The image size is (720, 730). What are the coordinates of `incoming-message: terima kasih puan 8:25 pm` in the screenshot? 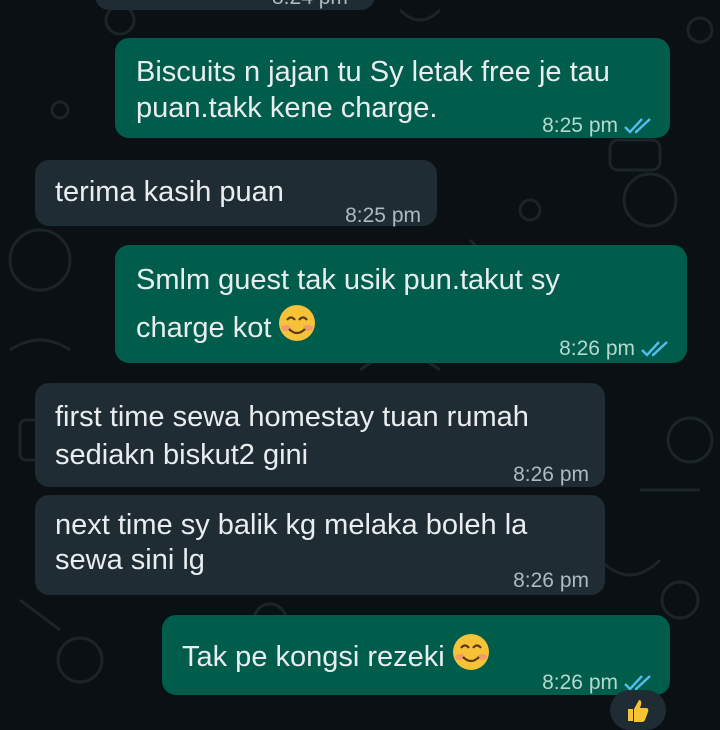 It's located at (236, 193).